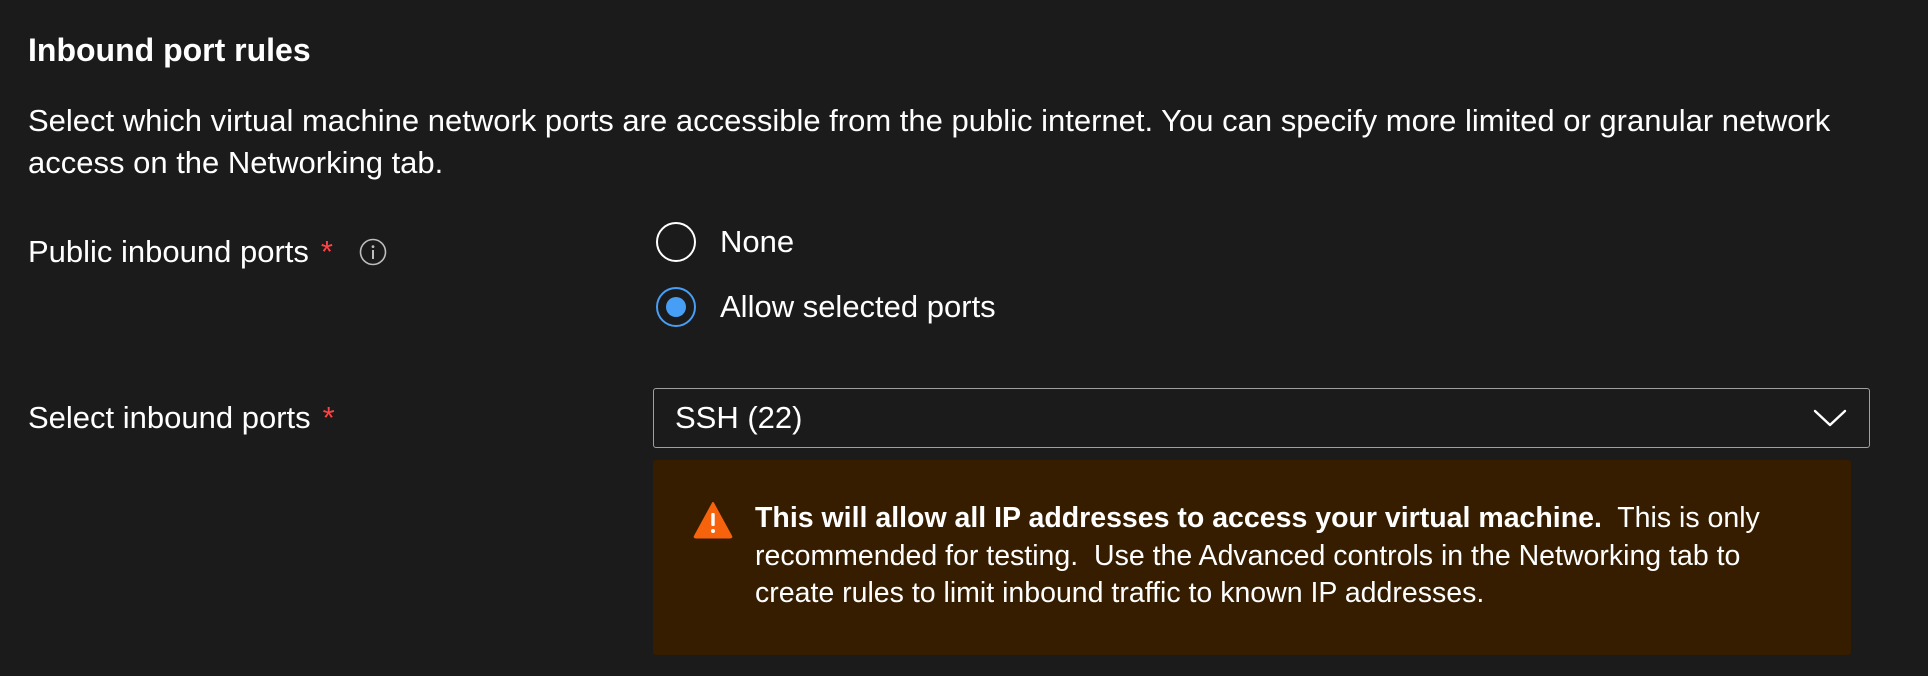  What do you see at coordinates (757, 242) in the screenshot?
I see `radio-label-none: None` at bounding box center [757, 242].